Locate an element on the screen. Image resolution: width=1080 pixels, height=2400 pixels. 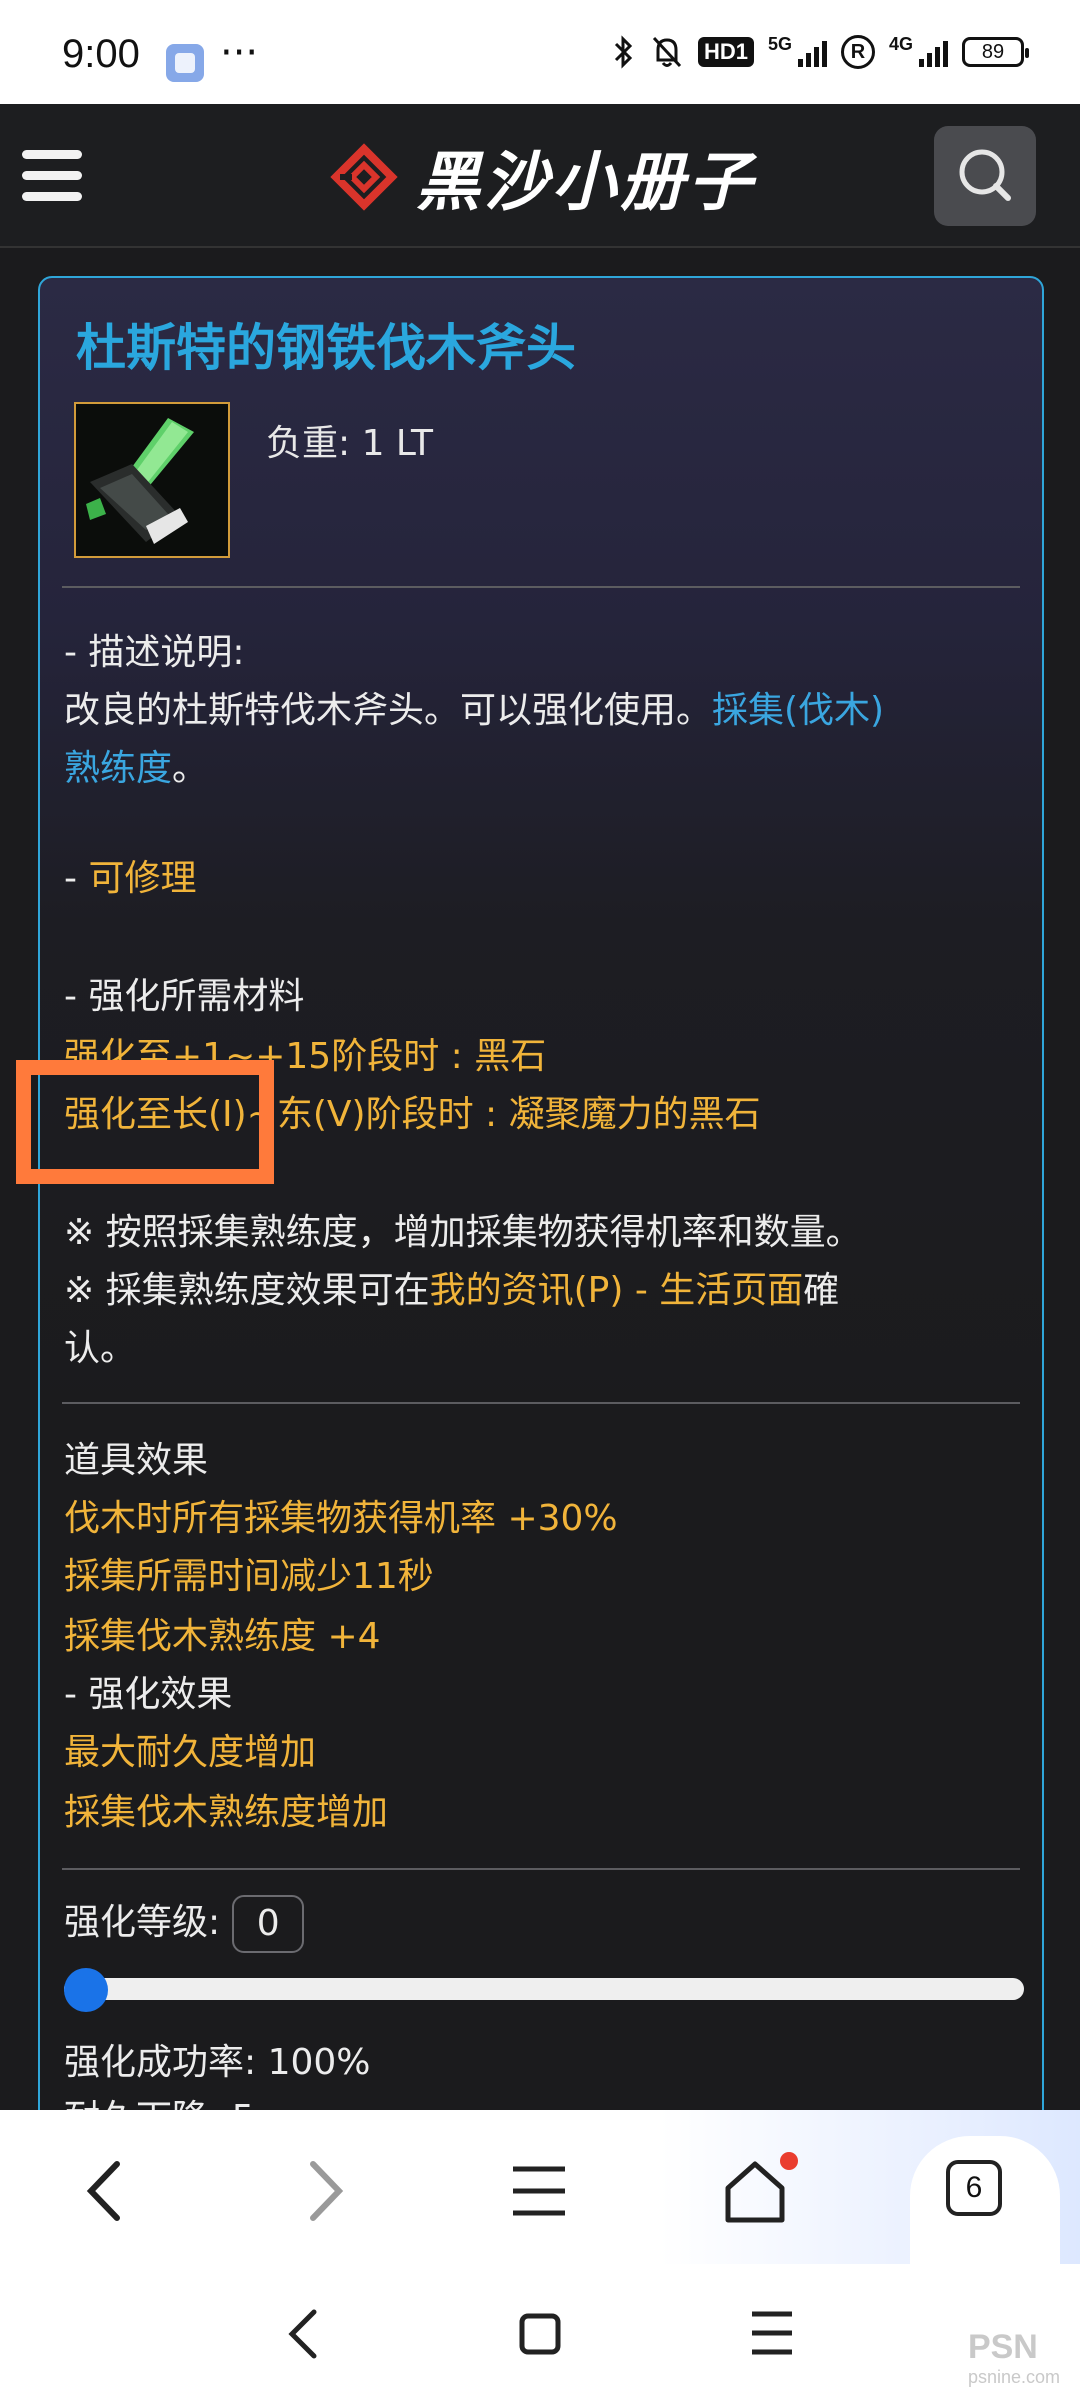
nav-recents-icon is located at coordinates (772, 2333).